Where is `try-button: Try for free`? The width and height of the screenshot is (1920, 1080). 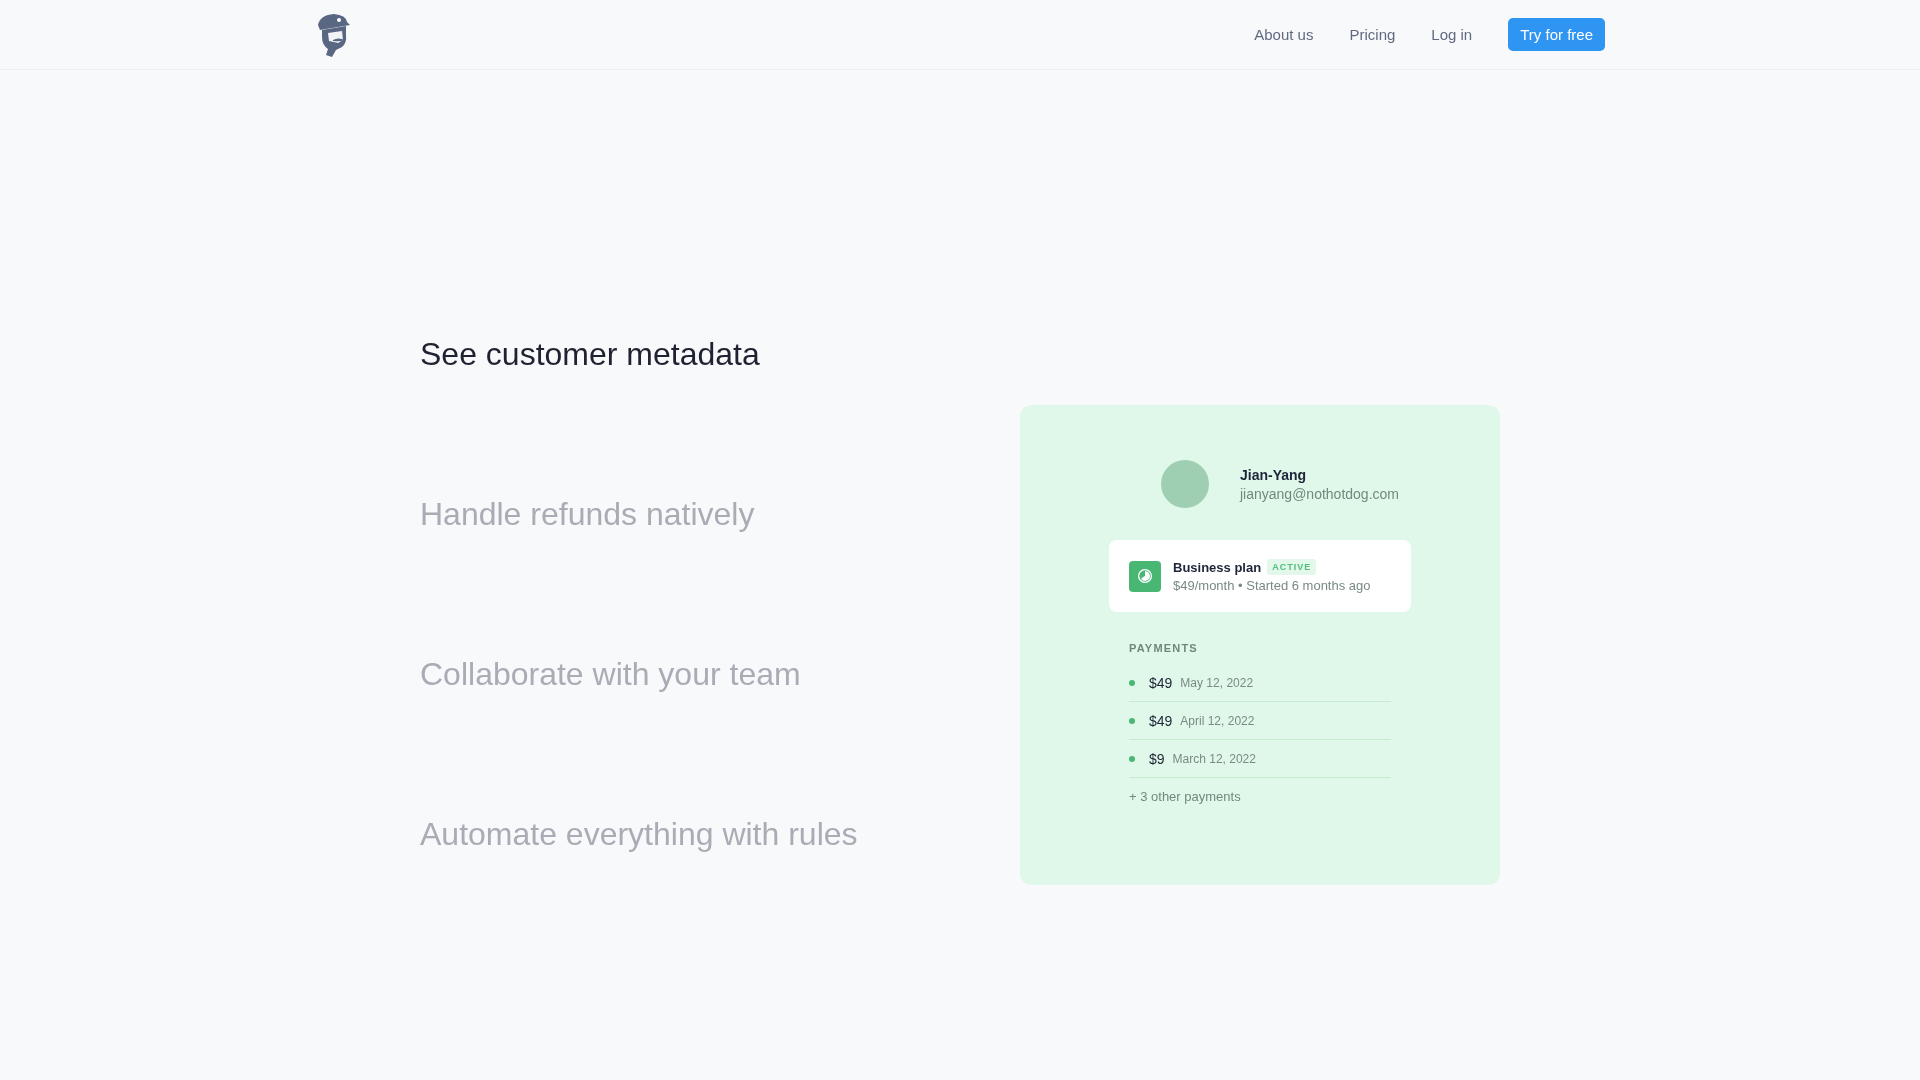 try-button: Try for free is located at coordinates (1556, 34).